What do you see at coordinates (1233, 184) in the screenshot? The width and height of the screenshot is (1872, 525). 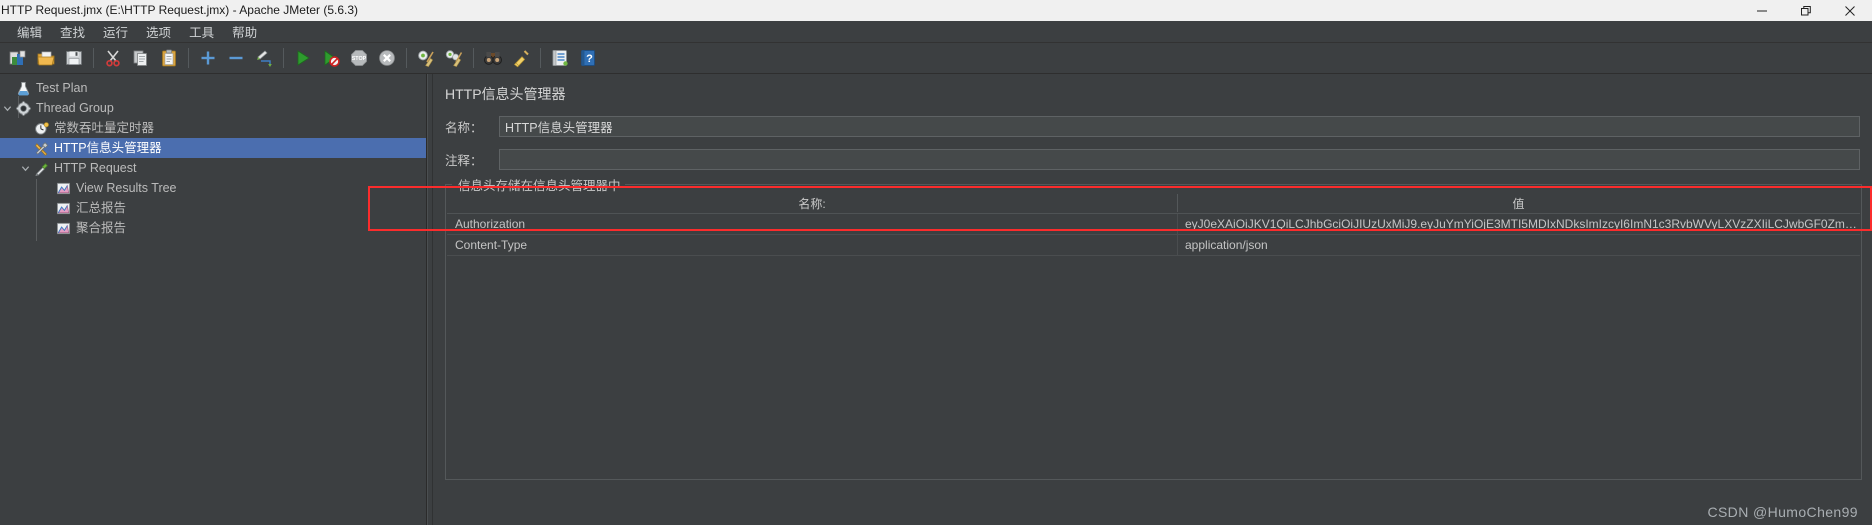 I see `group-border-right` at bounding box center [1233, 184].